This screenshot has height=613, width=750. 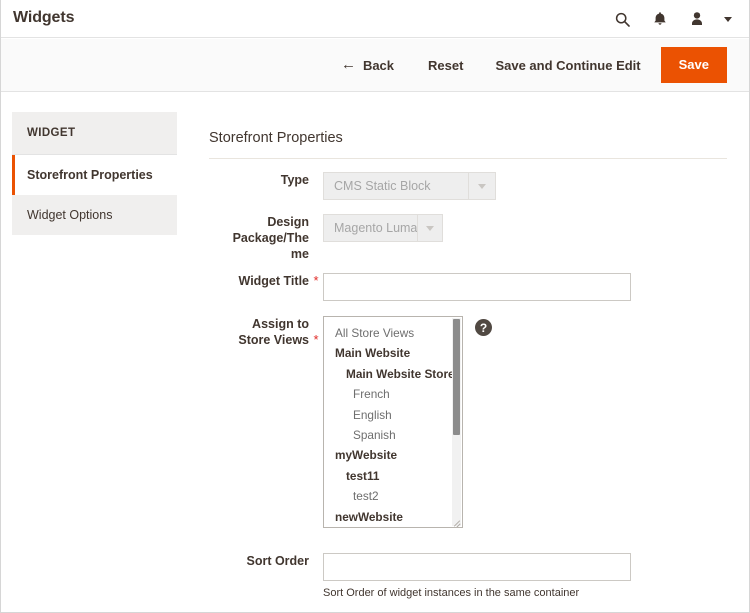 What do you see at coordinates (388, 435) in the screenshot?
I see `store-view-option: Spanish` at bounding box center [388, 435].